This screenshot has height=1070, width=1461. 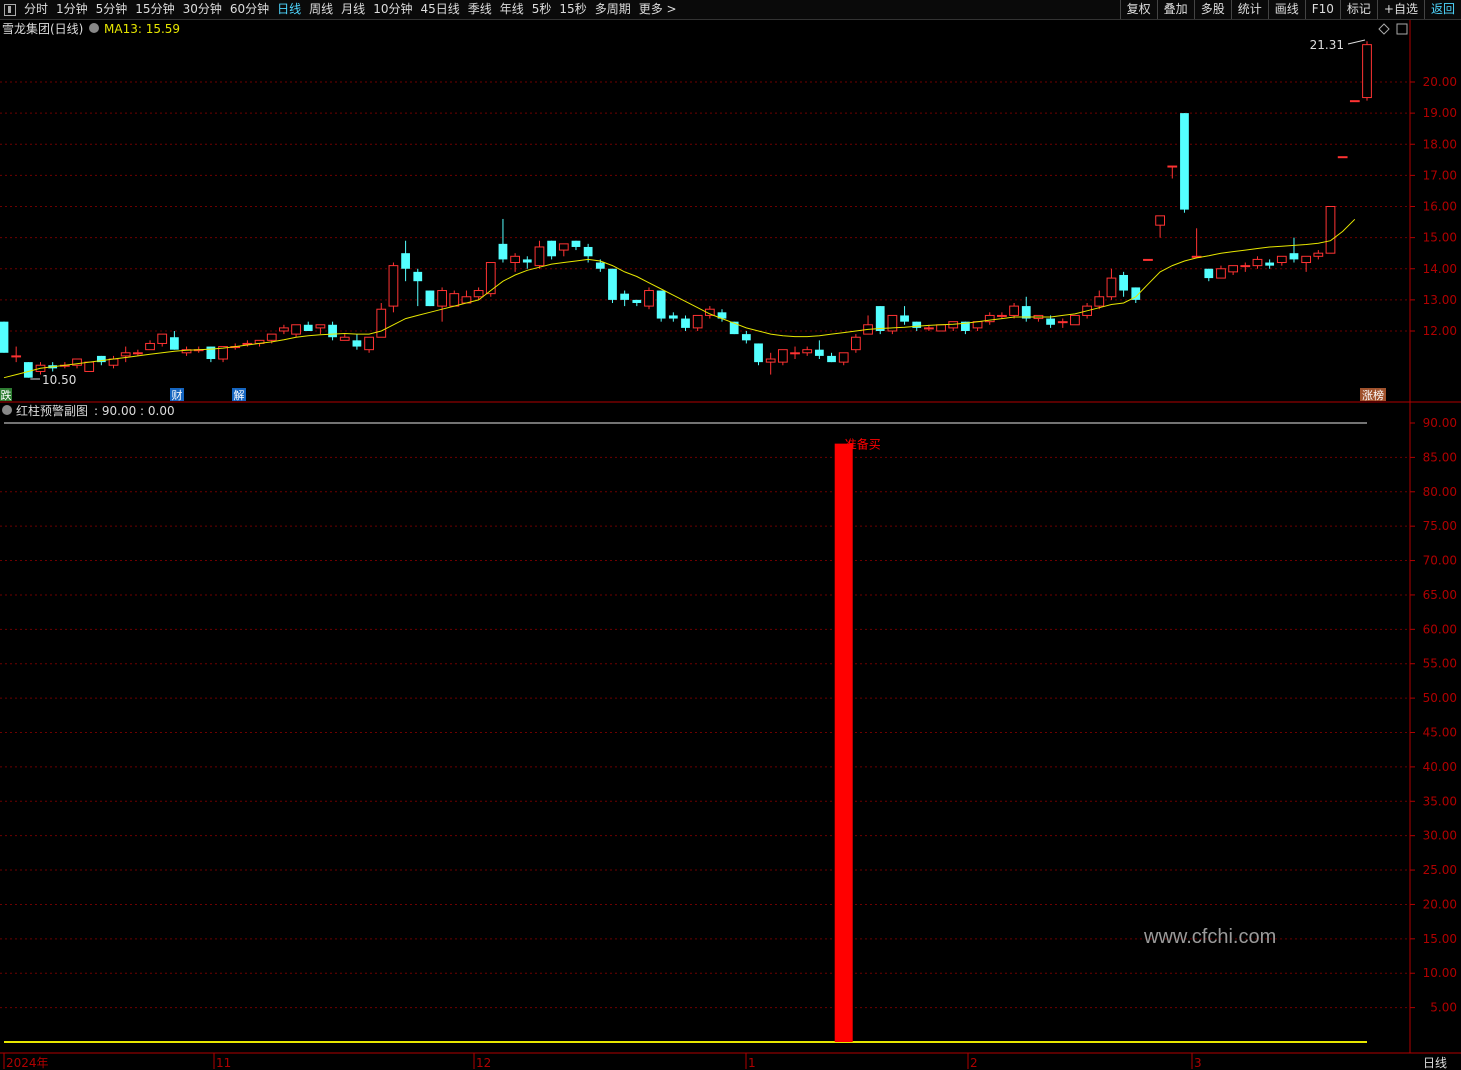 What do you see at coordinates (1440, 733) in the screenshot?
I see `sub-tick-label: 45.00` at bounding box center [1440, 733].